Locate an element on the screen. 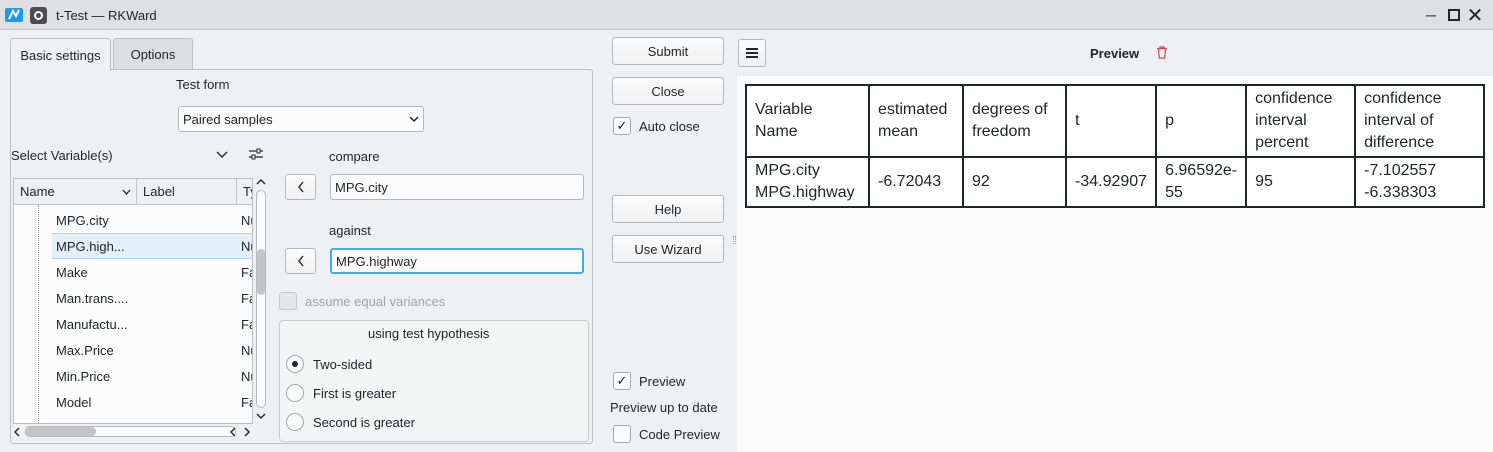 Image resolution: width=1493 pixels, height=452 pixels. equal-variances-label: assume equal variances is located at coordinates (375, 301).